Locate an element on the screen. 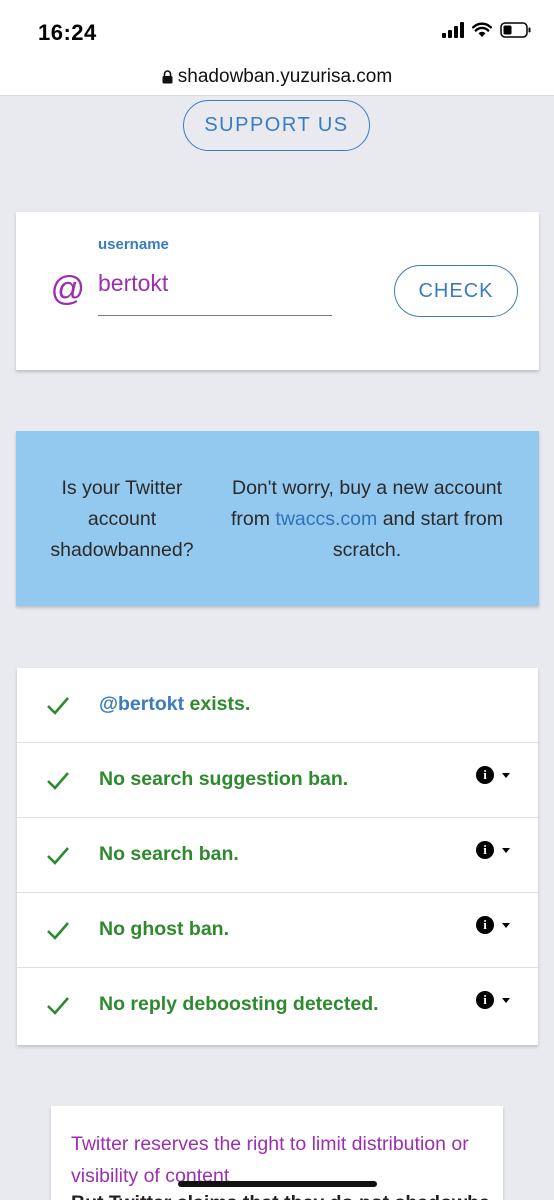 Image resolution: width=554 pixels, height=1200 pixels. result-row-reply-deboosting: No reply deboosting detected. i is located at coordinates (277, 1005).